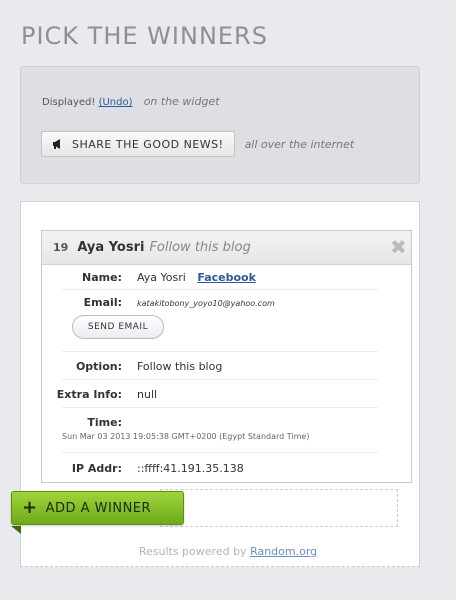 This screenshot has height=600, width=456. What do you see at coordinates (226, 277) in the screenshot?
I see `facebook-link: Facebook` at bounding box center [226, 277].